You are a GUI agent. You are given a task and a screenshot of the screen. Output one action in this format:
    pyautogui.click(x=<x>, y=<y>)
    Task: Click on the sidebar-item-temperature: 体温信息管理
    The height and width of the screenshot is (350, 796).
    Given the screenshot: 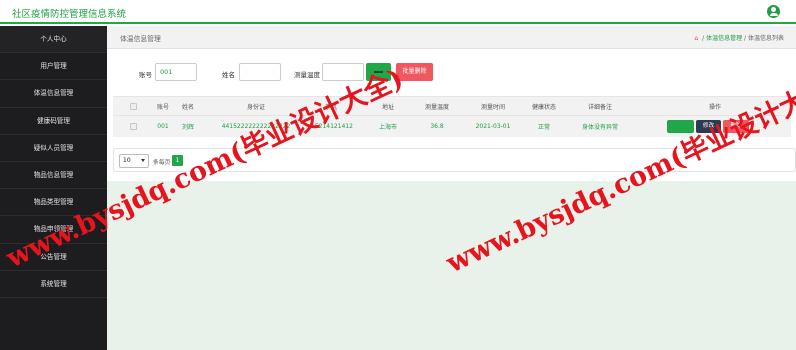 What is the action you would take?
    pyautogui.click(x=53, y=94)
    